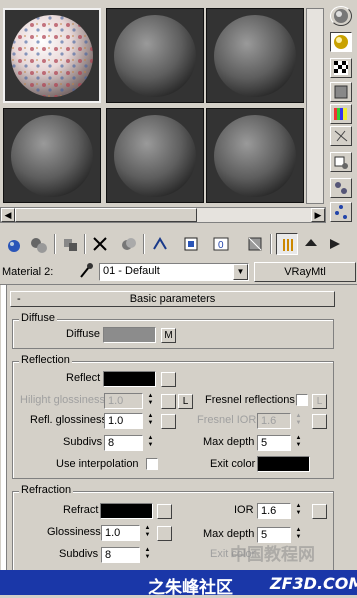 The image size is (357, 598). What do you see at coordinates (341, 188) in the screenshot?
I see `select-by-material-icon` at bounding box center [341, 188].